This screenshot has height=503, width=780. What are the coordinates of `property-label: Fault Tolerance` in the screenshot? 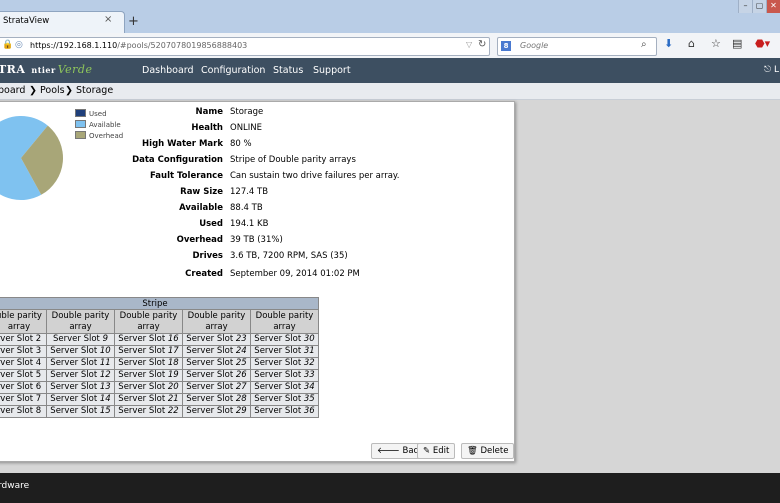 It's located at (186, 176).